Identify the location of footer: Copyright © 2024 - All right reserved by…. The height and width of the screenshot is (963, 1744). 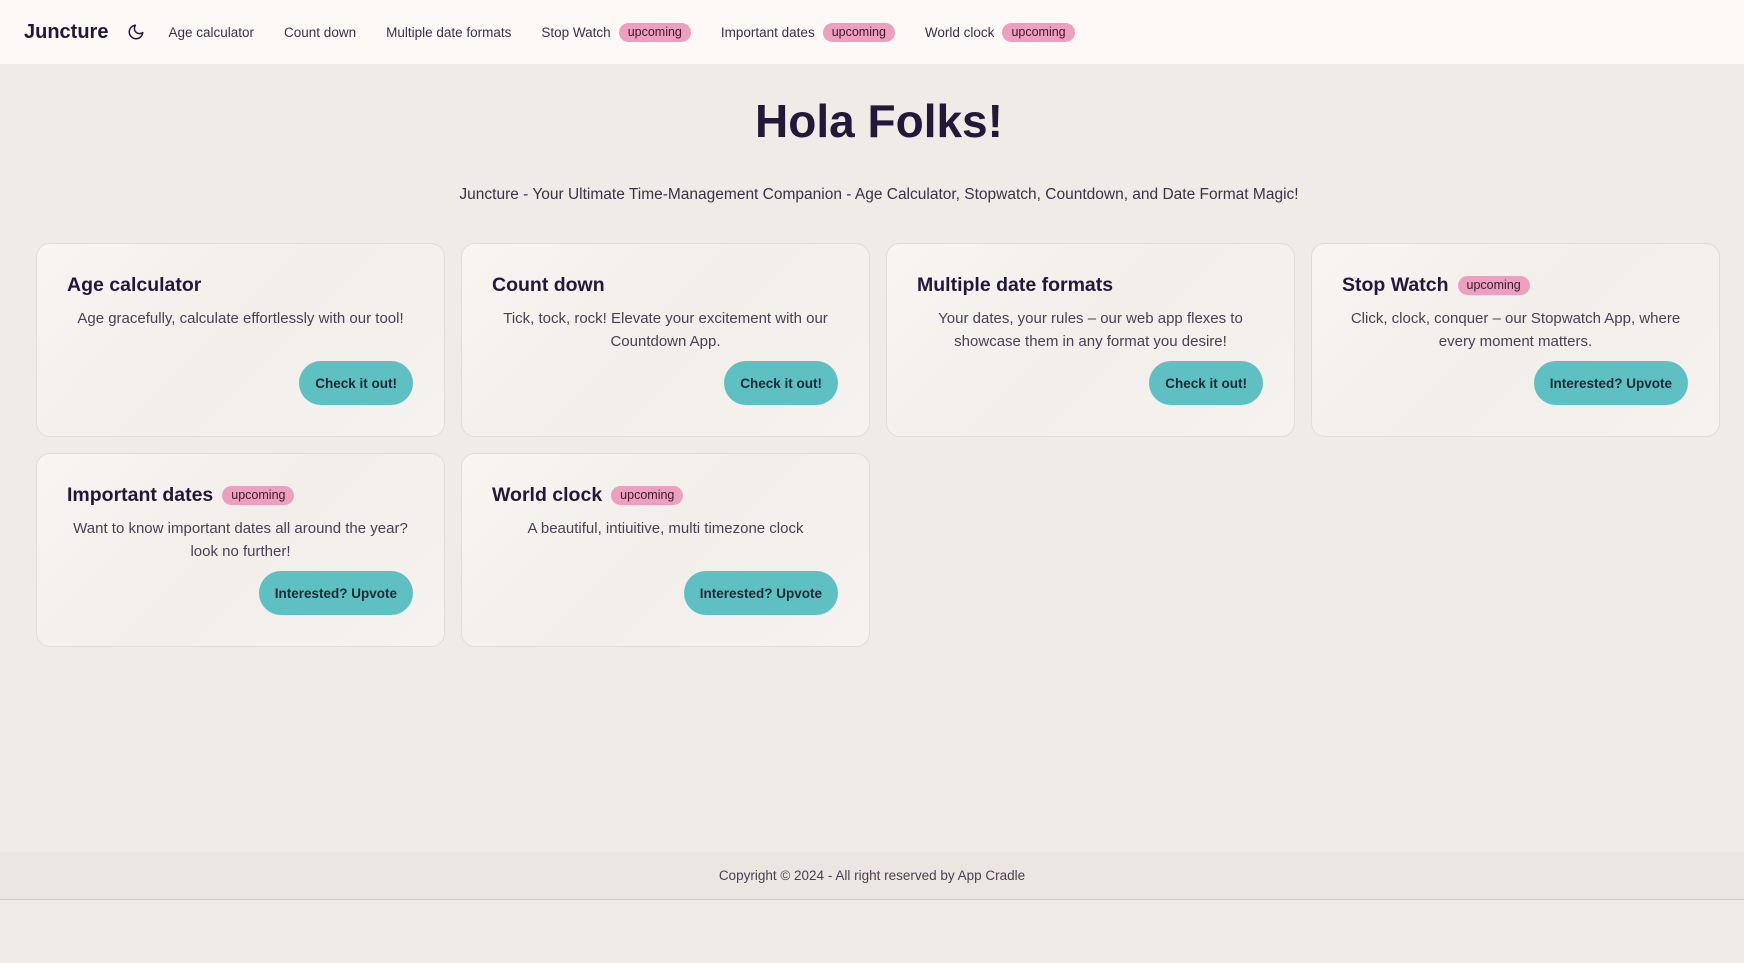
(872, 876).